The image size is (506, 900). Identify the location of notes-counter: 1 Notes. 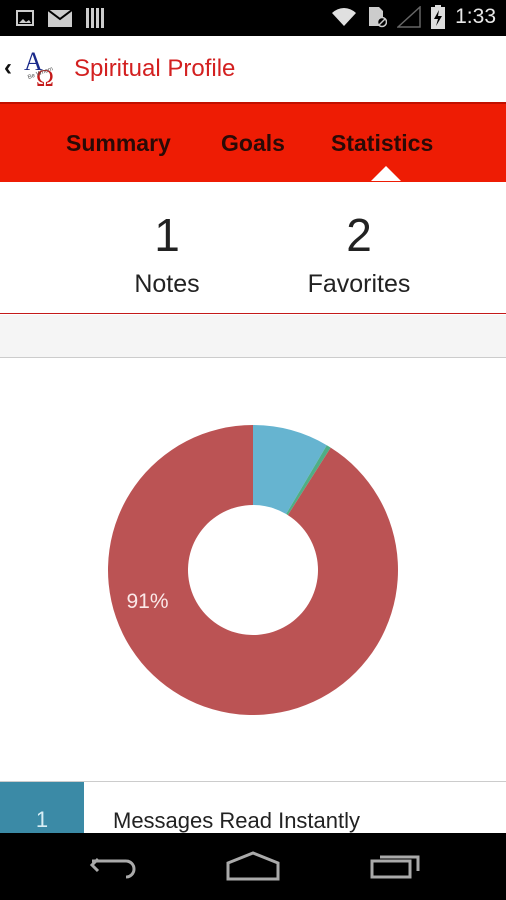
(167, 255).